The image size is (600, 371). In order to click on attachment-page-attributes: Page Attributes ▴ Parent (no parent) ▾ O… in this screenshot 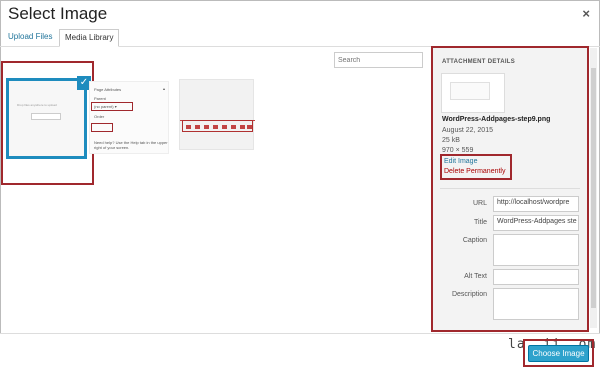, I will do `click(129, 117)`.